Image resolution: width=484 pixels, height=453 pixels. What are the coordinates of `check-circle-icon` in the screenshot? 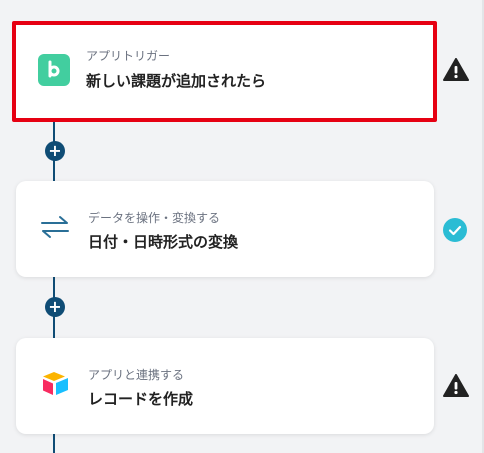 It's located at (455, 232).